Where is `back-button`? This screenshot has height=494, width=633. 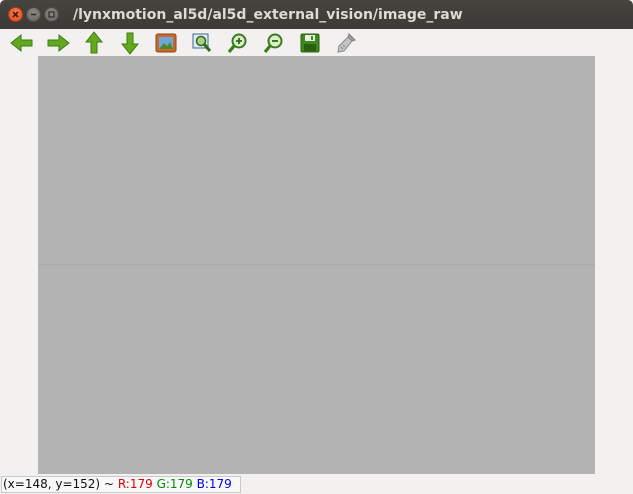
back-button is located at coordinates (22, 43).